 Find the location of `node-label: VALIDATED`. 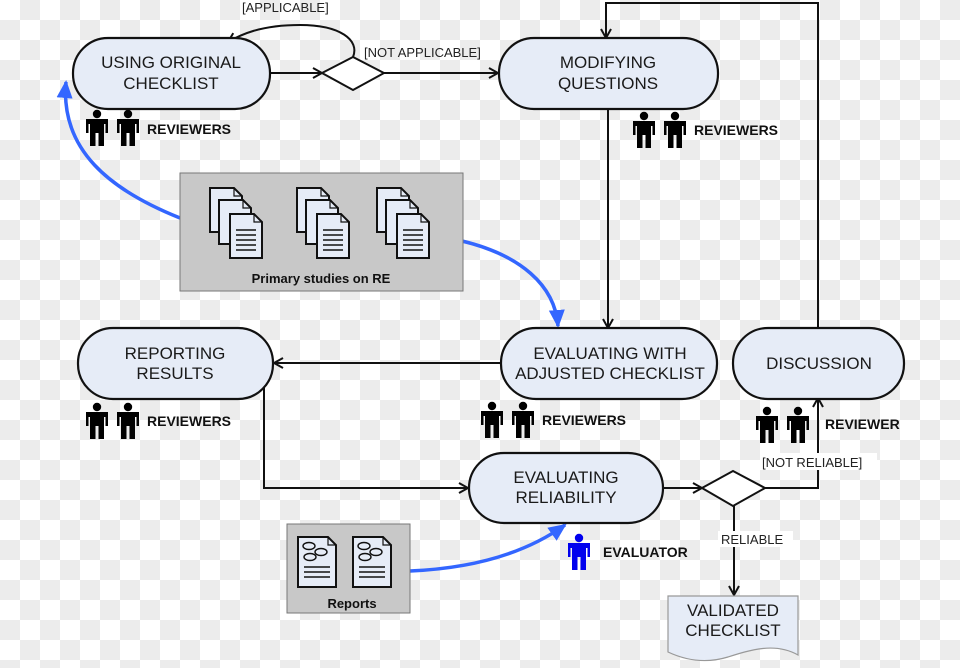

node-label: VALIDATED is located at coordinates (733, 610).